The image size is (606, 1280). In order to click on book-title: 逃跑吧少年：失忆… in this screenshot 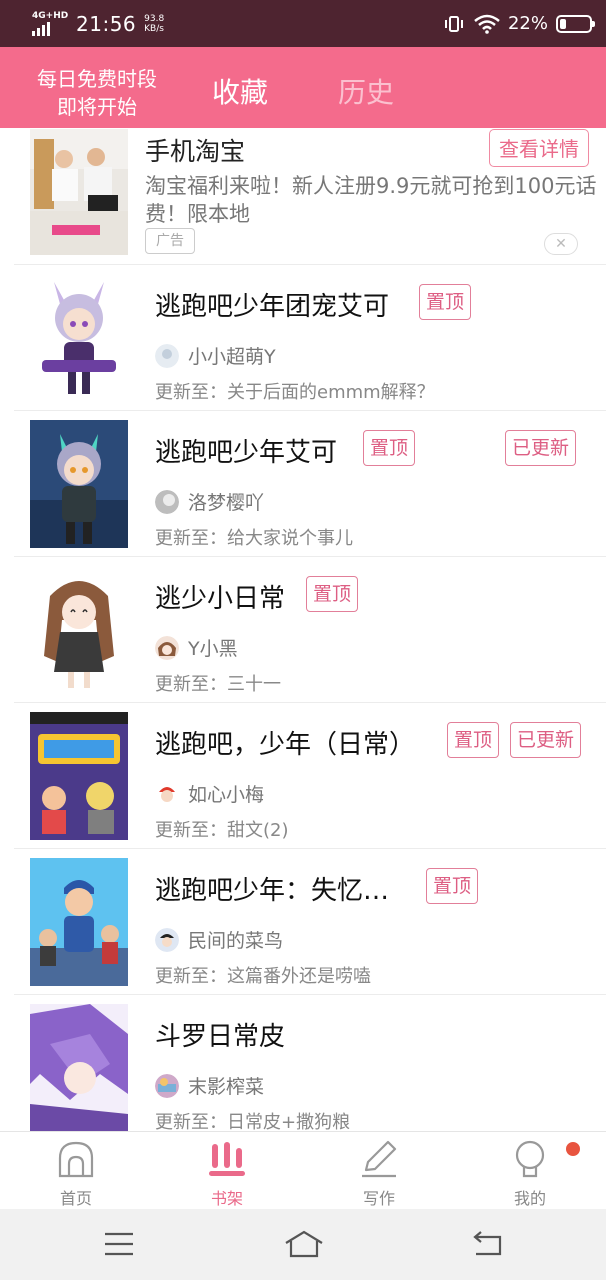, I will do `click(272, 891)`.